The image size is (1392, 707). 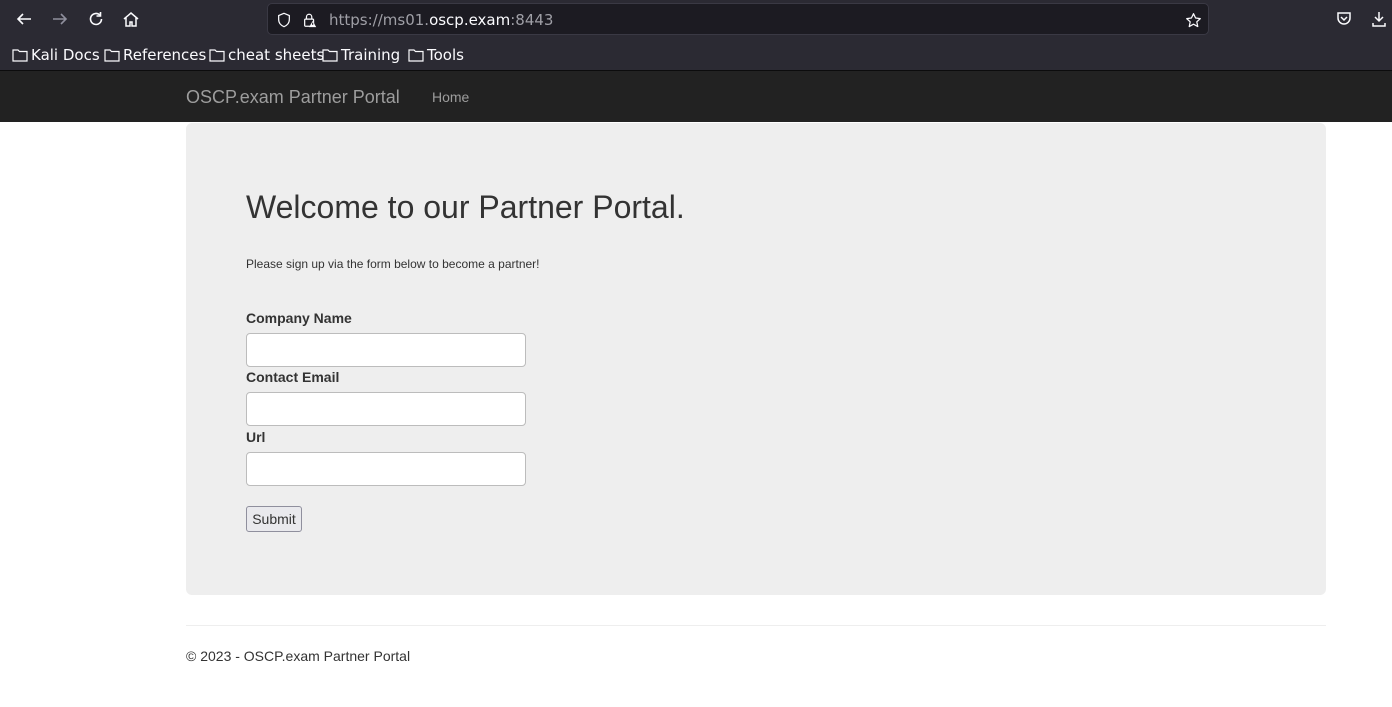 I want to click on submit-button: Submit, so click(x=274, y=519).